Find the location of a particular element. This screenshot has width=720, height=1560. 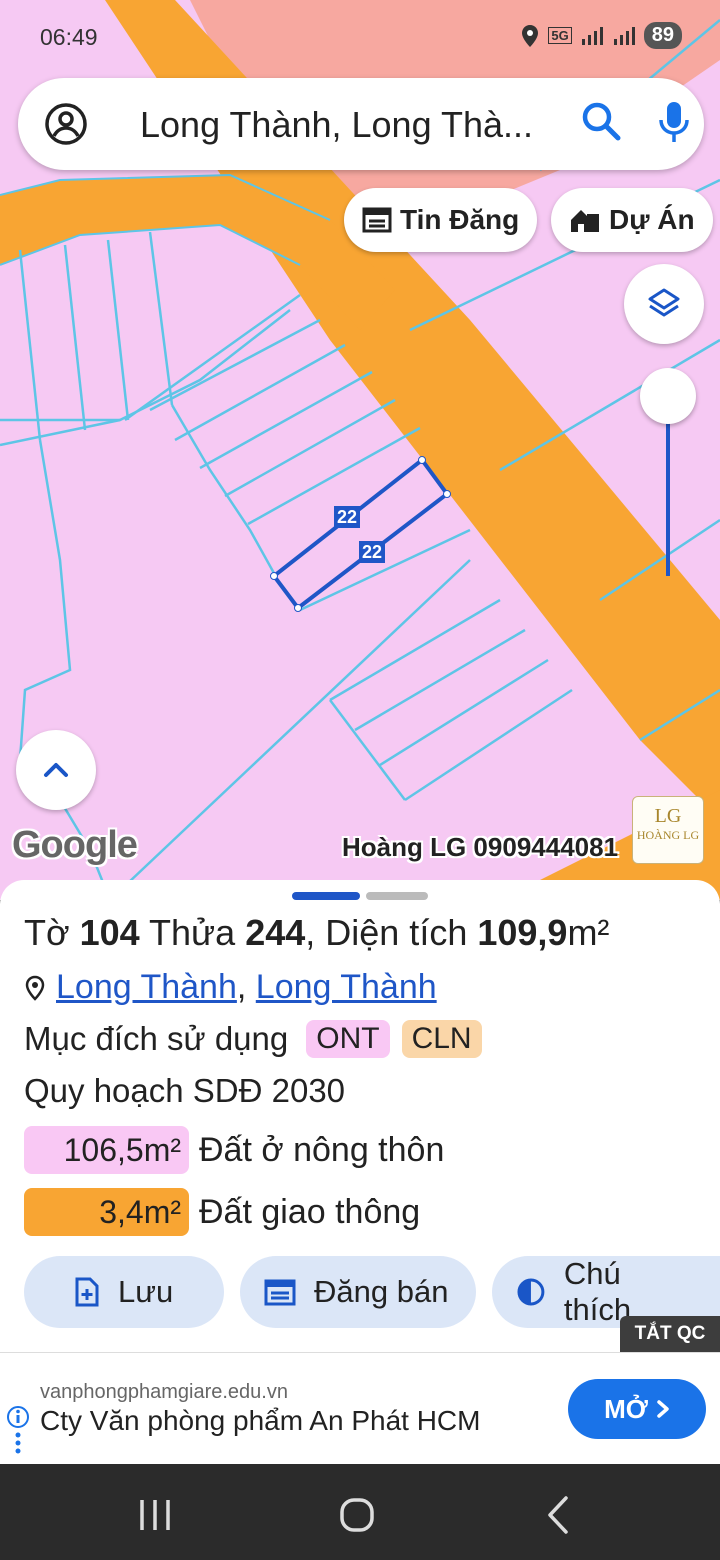

parcel-location: Long Thành, Long Thành is located at coordinates (230, 987).